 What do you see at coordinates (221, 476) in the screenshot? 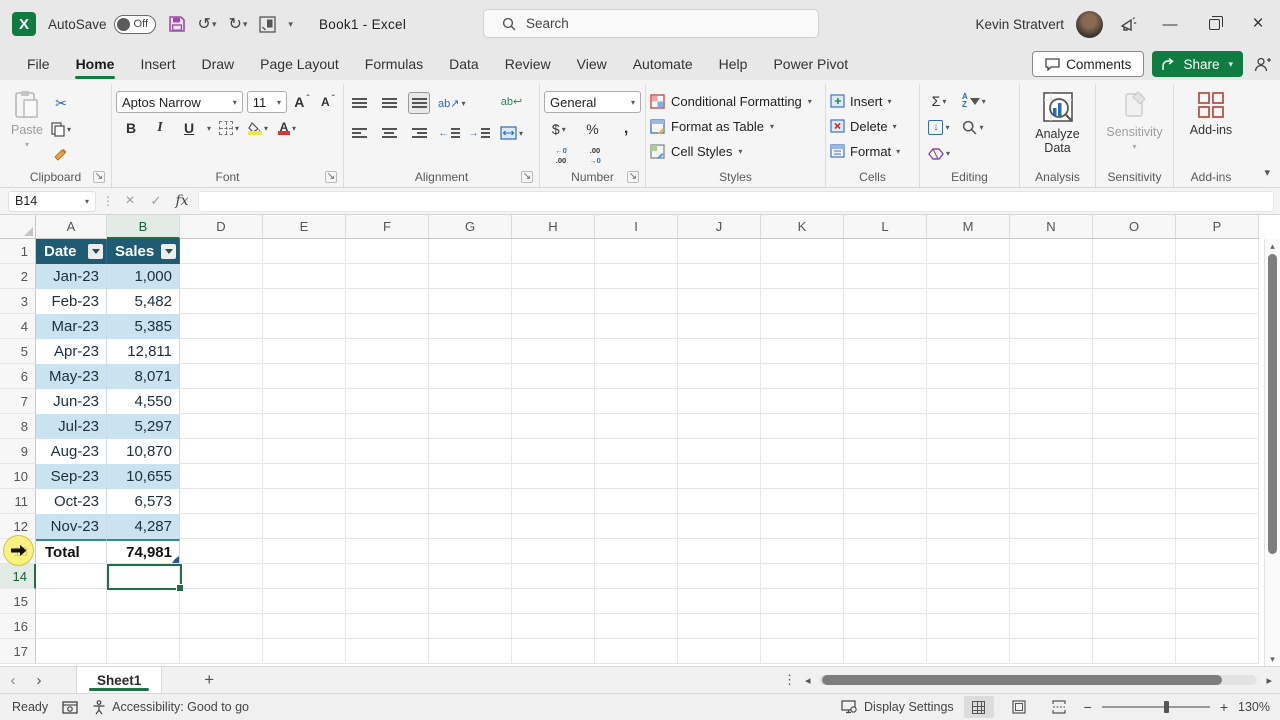
I see `cell-D10` at bounding box center [221, 476].